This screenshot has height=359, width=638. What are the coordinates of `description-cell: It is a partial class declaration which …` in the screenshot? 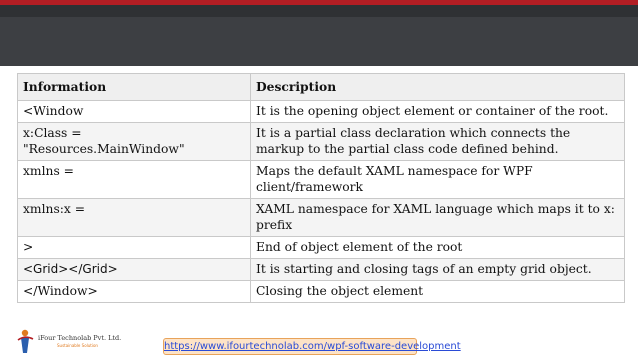 It's located at (437, 141).